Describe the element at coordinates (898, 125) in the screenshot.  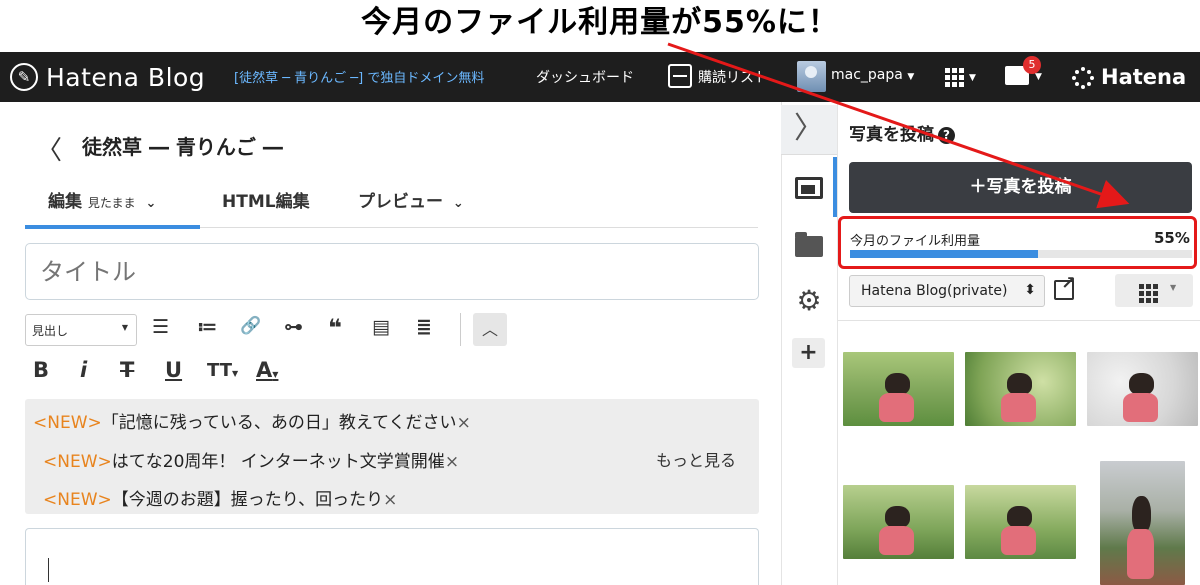
I see `annotation-arrow` at that location.